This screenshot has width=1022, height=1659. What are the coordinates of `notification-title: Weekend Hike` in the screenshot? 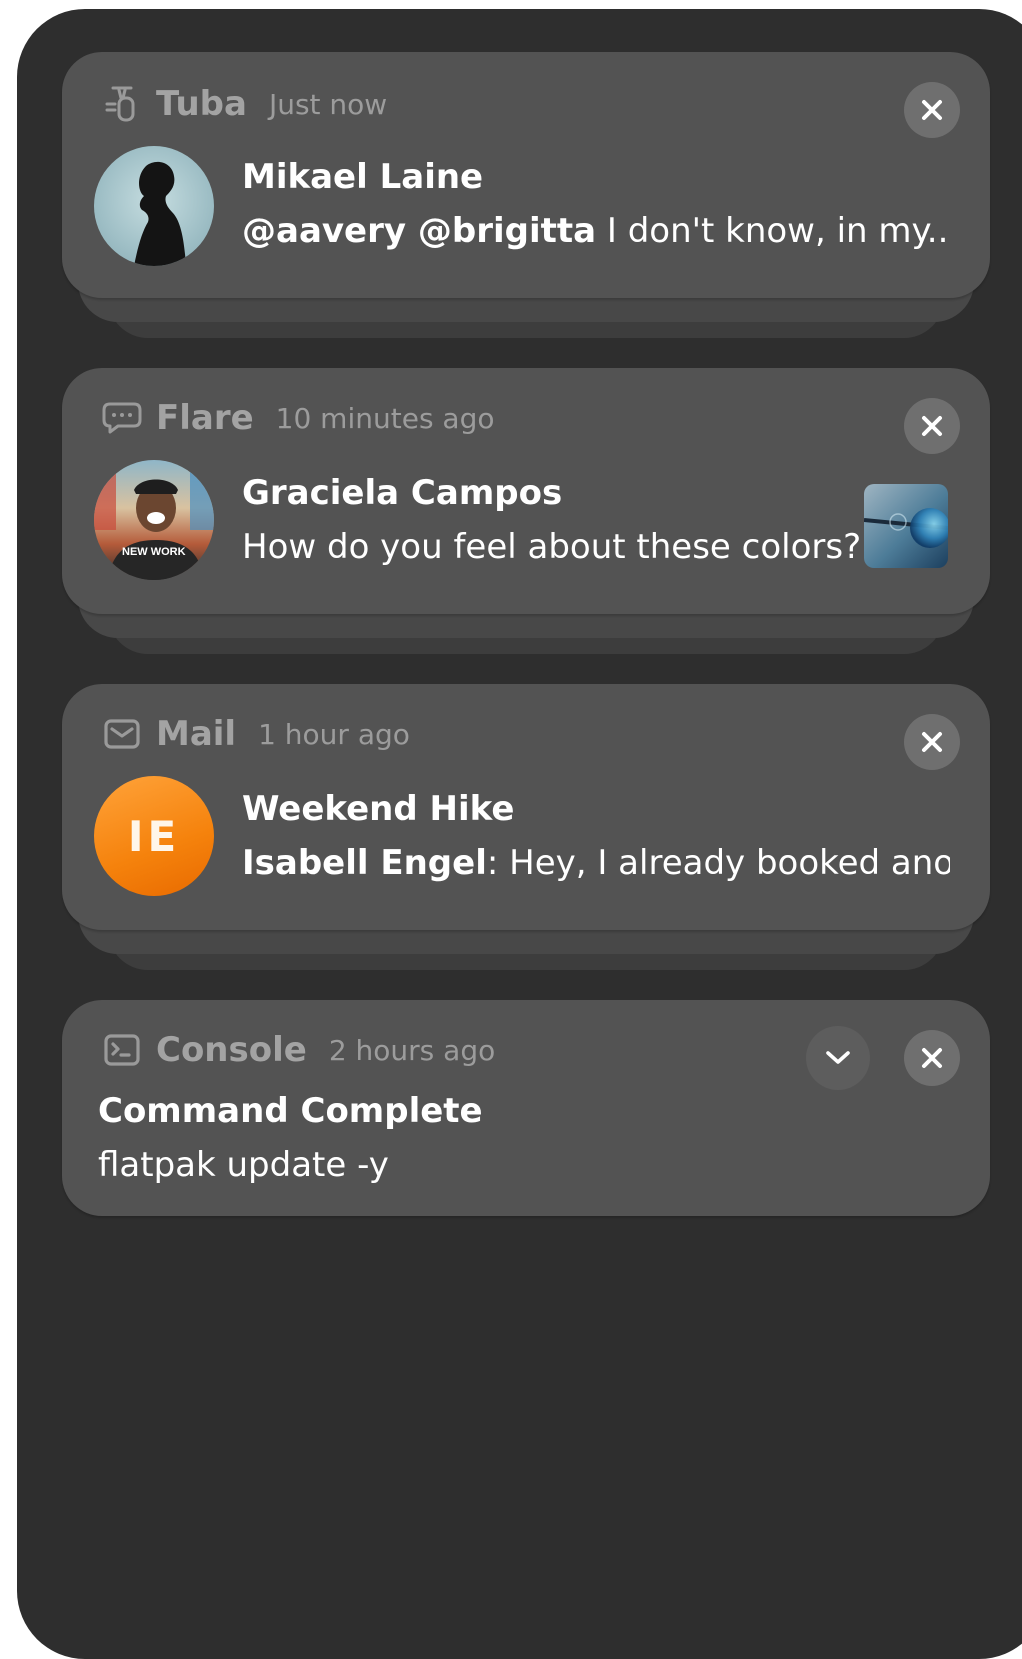 It's located at (378, 809).